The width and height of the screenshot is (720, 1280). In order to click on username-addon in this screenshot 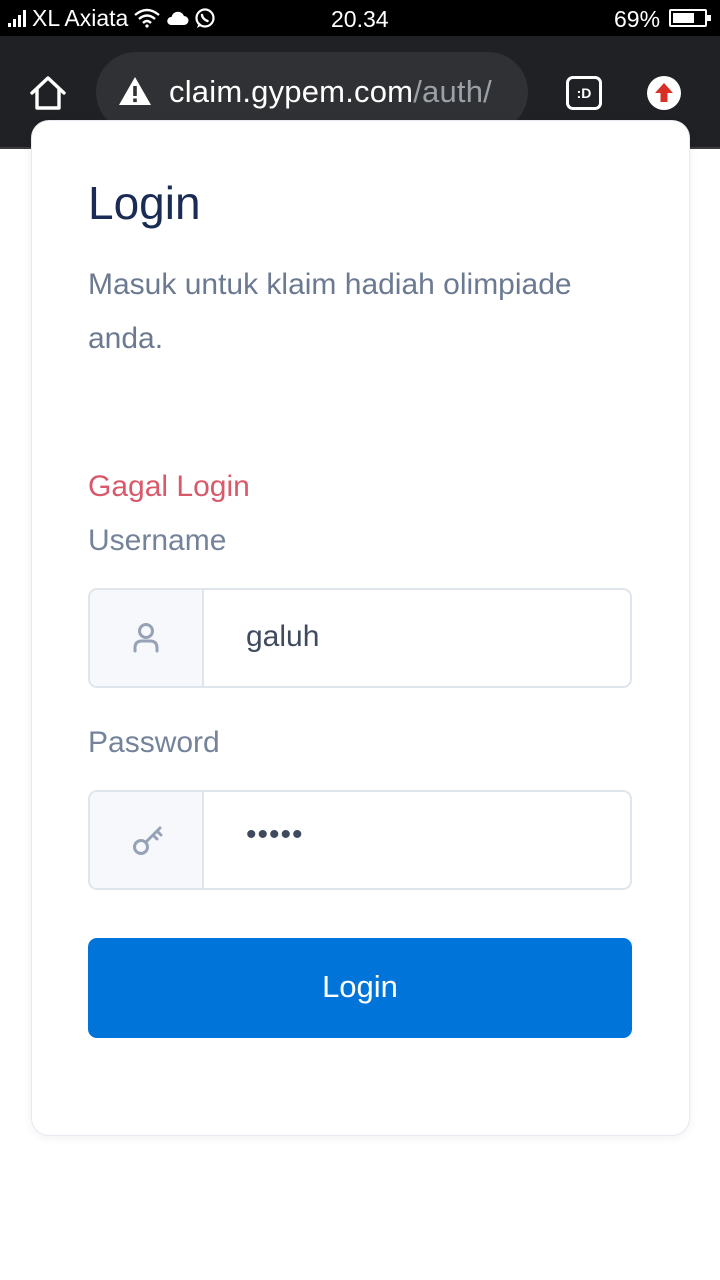, I will do `click(147, 638)`.